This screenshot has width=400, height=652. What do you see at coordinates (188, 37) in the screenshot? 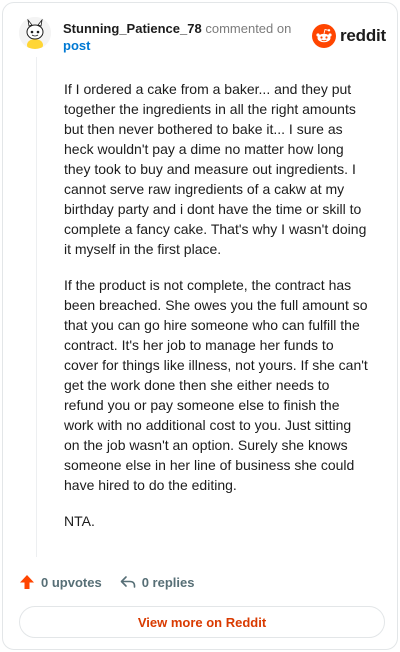
I see `comment-header: Stunning_Patience_78 commented on post` at bounding box center [188, 37].